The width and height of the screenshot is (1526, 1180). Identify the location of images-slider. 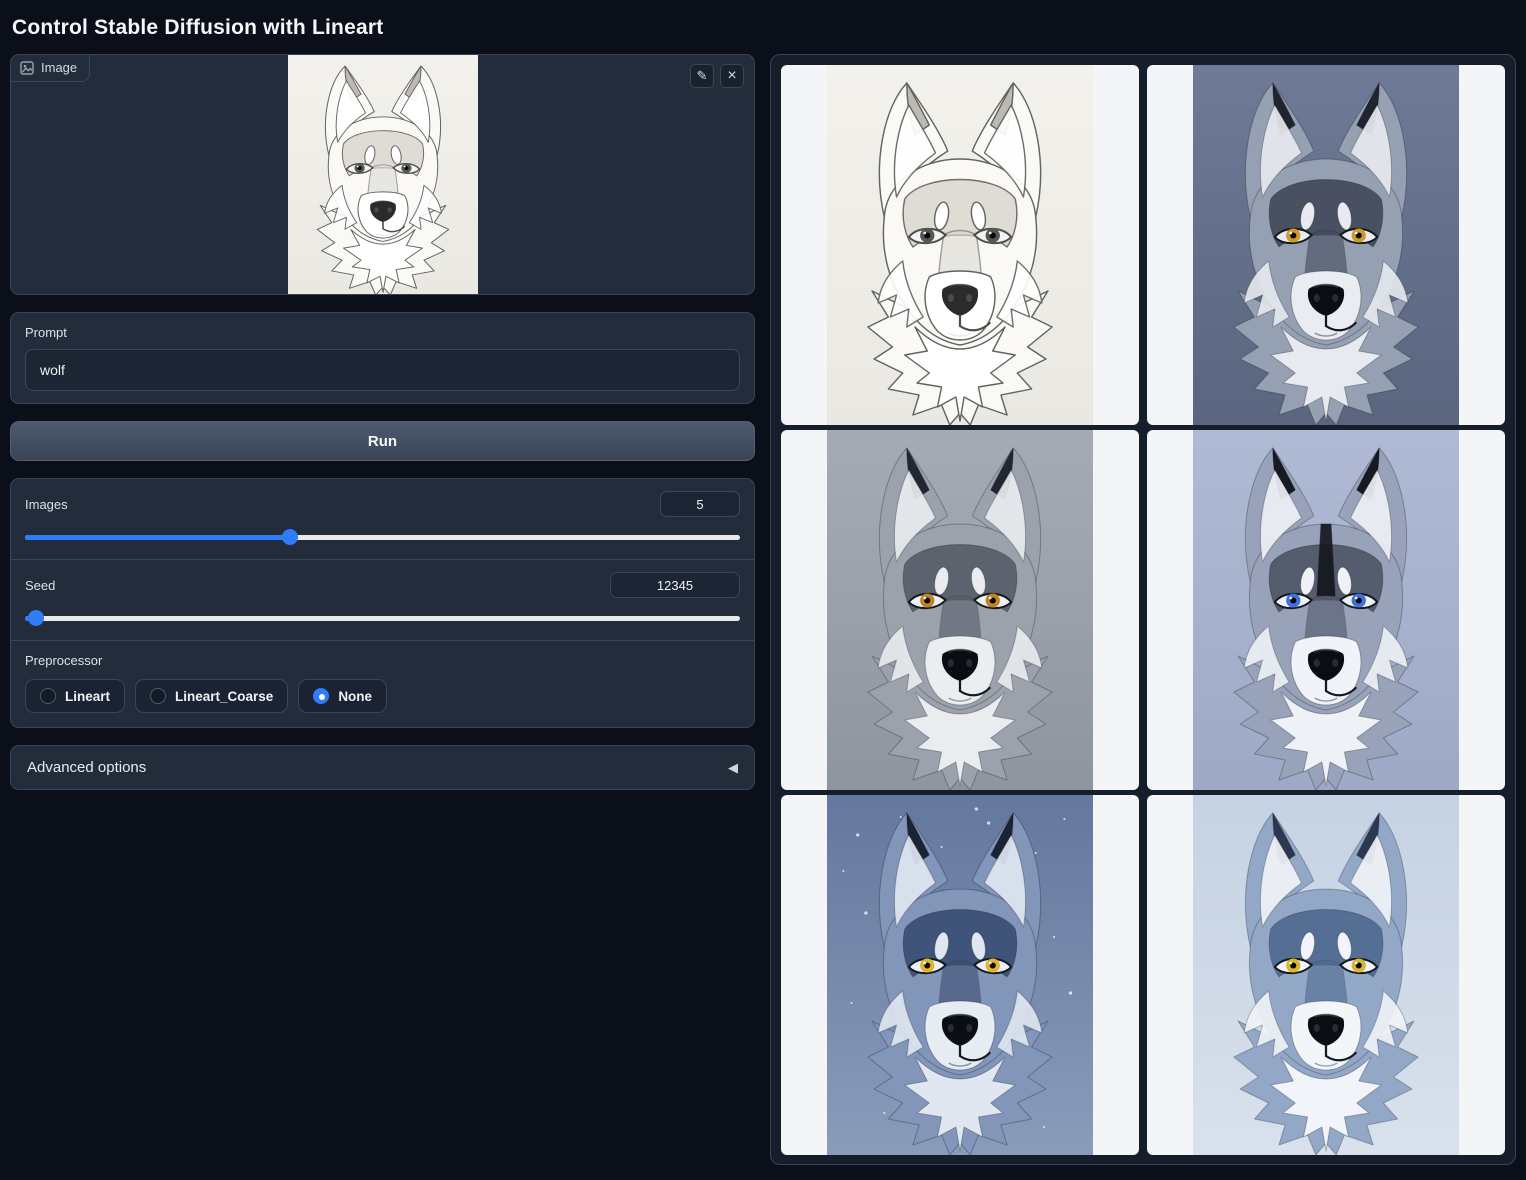
(382, 537).